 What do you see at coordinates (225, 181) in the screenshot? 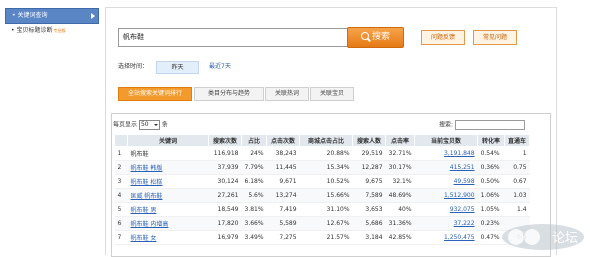
I see `searches-cell: 30,124` at bounding box center [225, 181].